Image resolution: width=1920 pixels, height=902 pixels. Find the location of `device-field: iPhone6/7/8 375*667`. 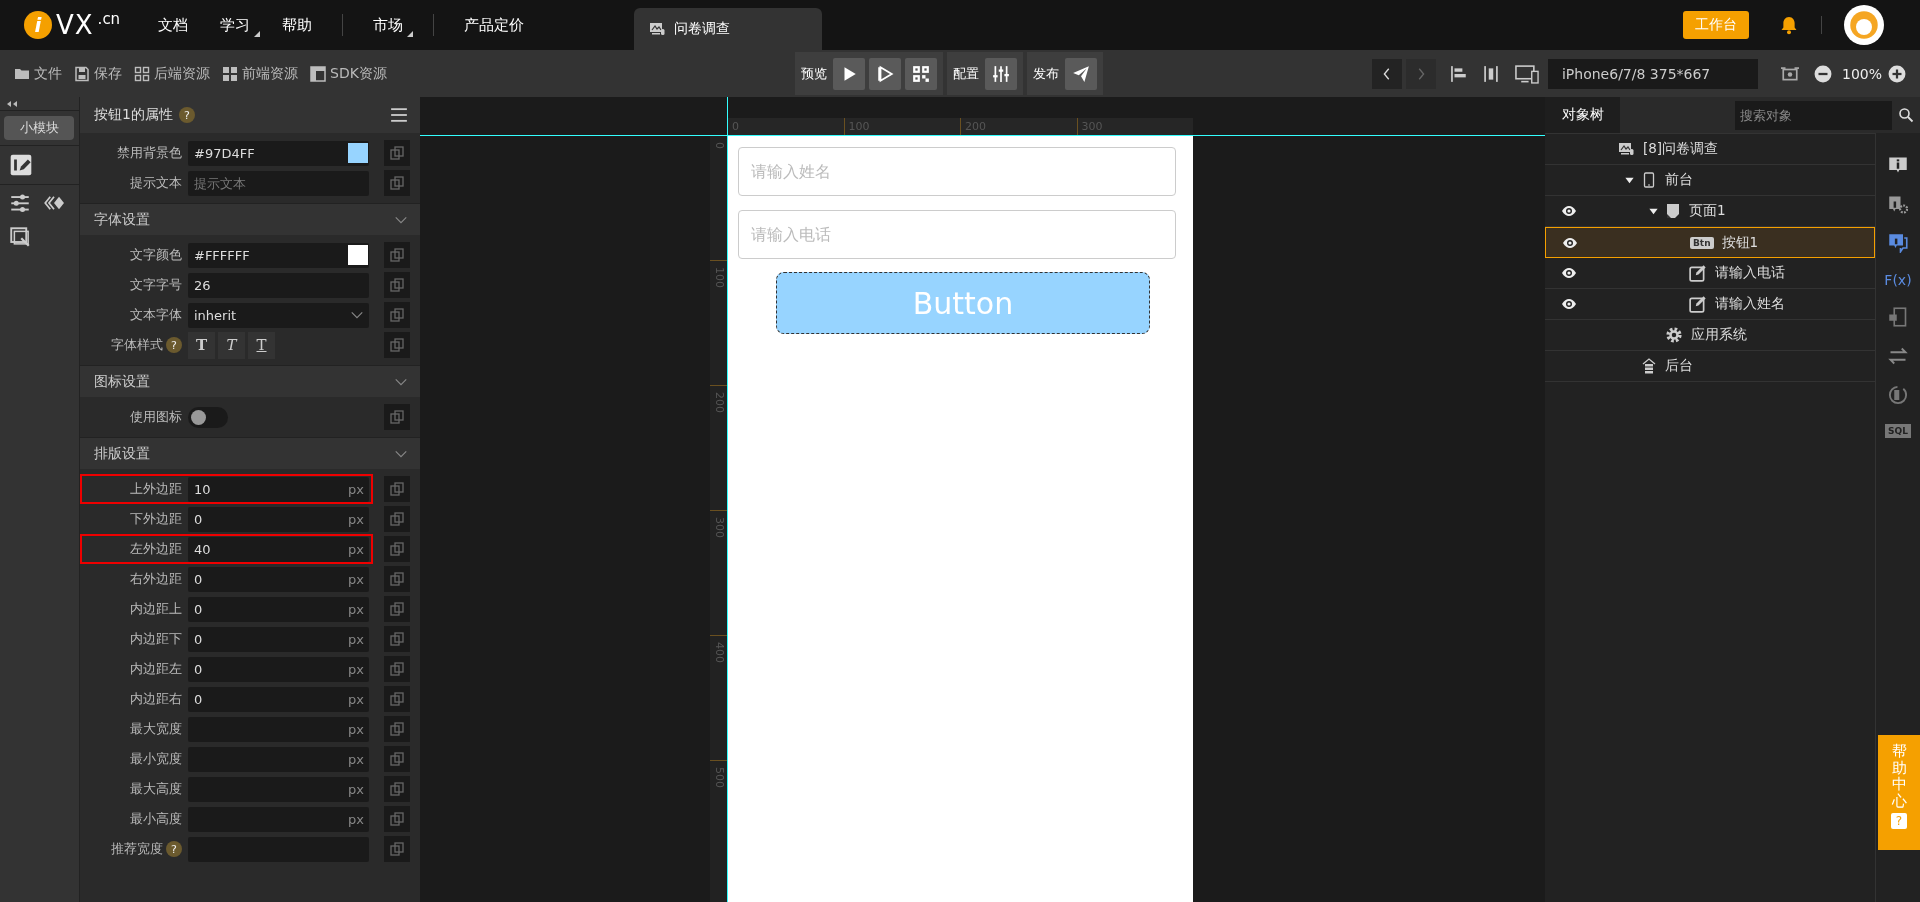

device-field: iPhone6/7/8 375*667 is located at coordinates (1652, 73).